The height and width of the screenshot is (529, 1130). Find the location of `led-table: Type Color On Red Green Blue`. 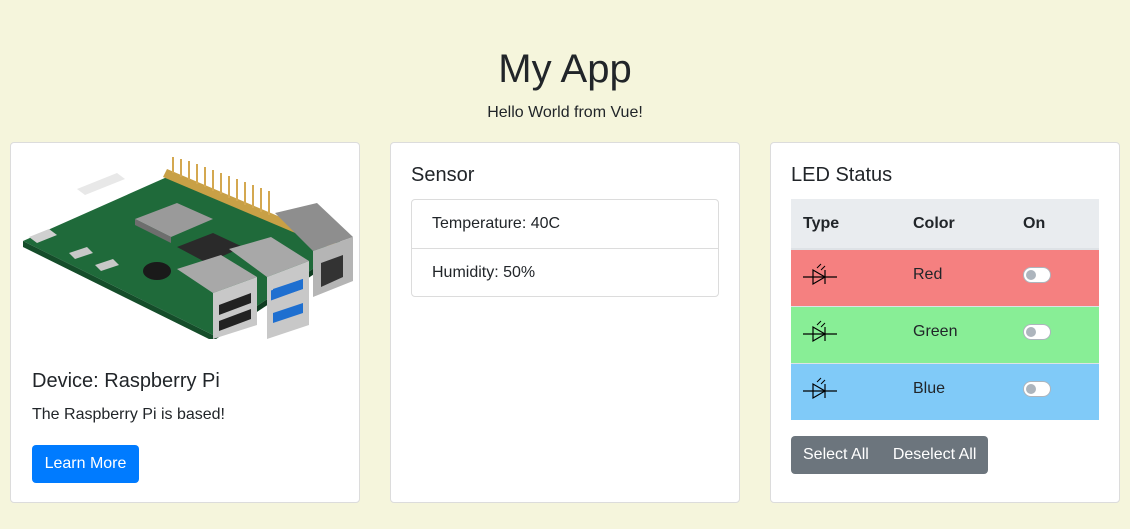

led-table: Type Color On Red Green Blue is located at coordinates (945, 309).